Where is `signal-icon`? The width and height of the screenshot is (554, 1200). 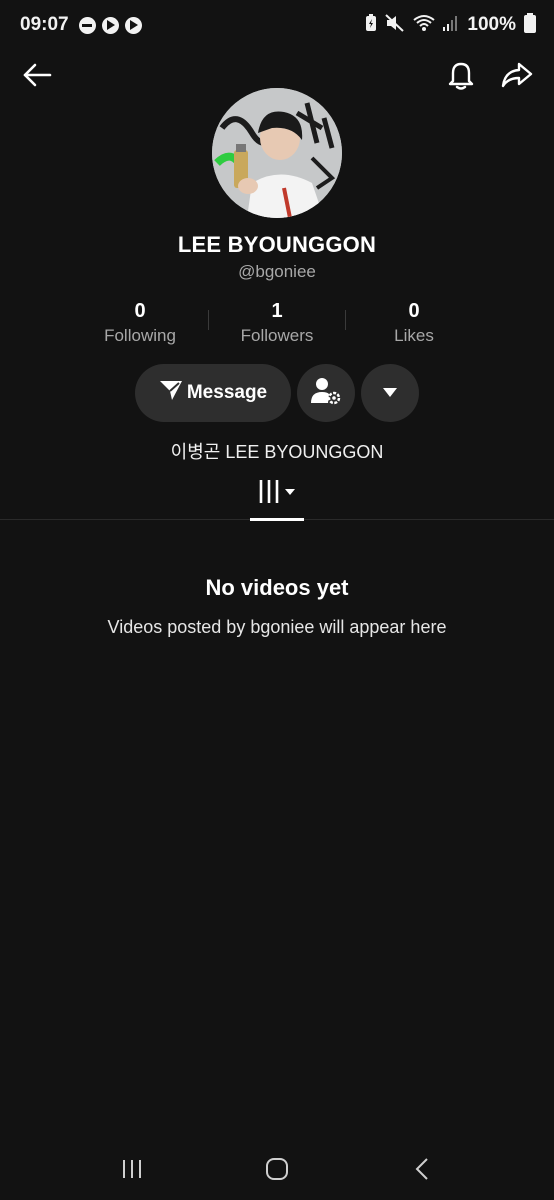 signal-icon is located at coordinates (451, 25).